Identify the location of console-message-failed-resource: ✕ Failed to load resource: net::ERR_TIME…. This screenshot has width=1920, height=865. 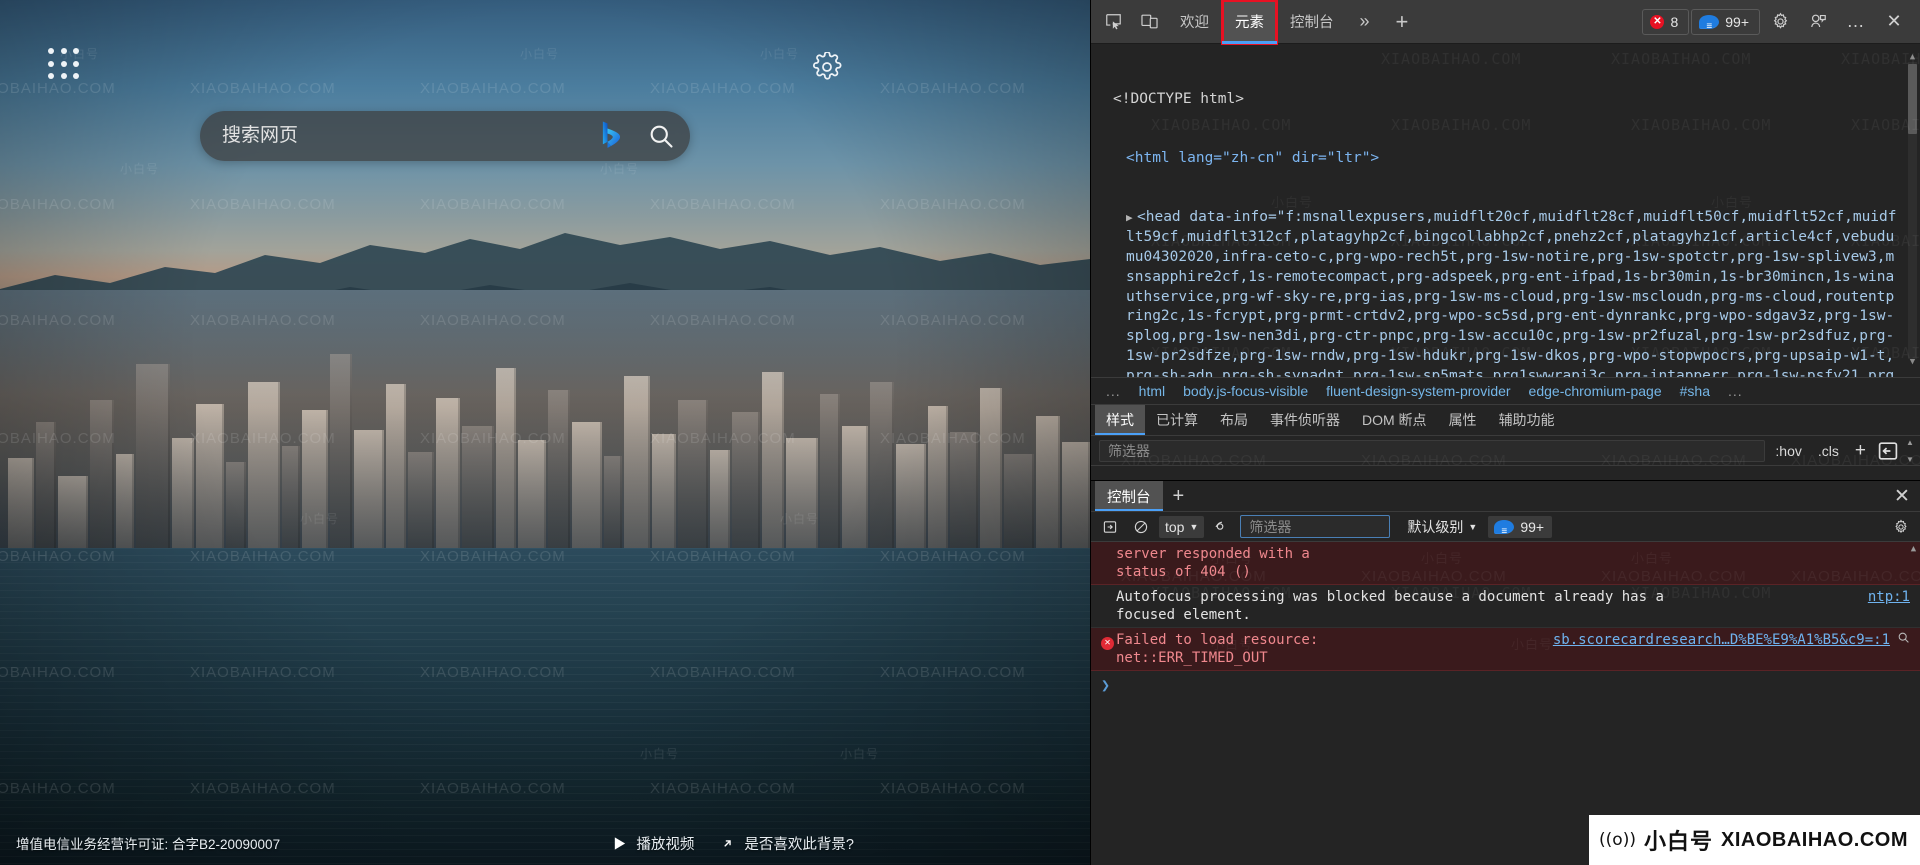
(1505, 649).